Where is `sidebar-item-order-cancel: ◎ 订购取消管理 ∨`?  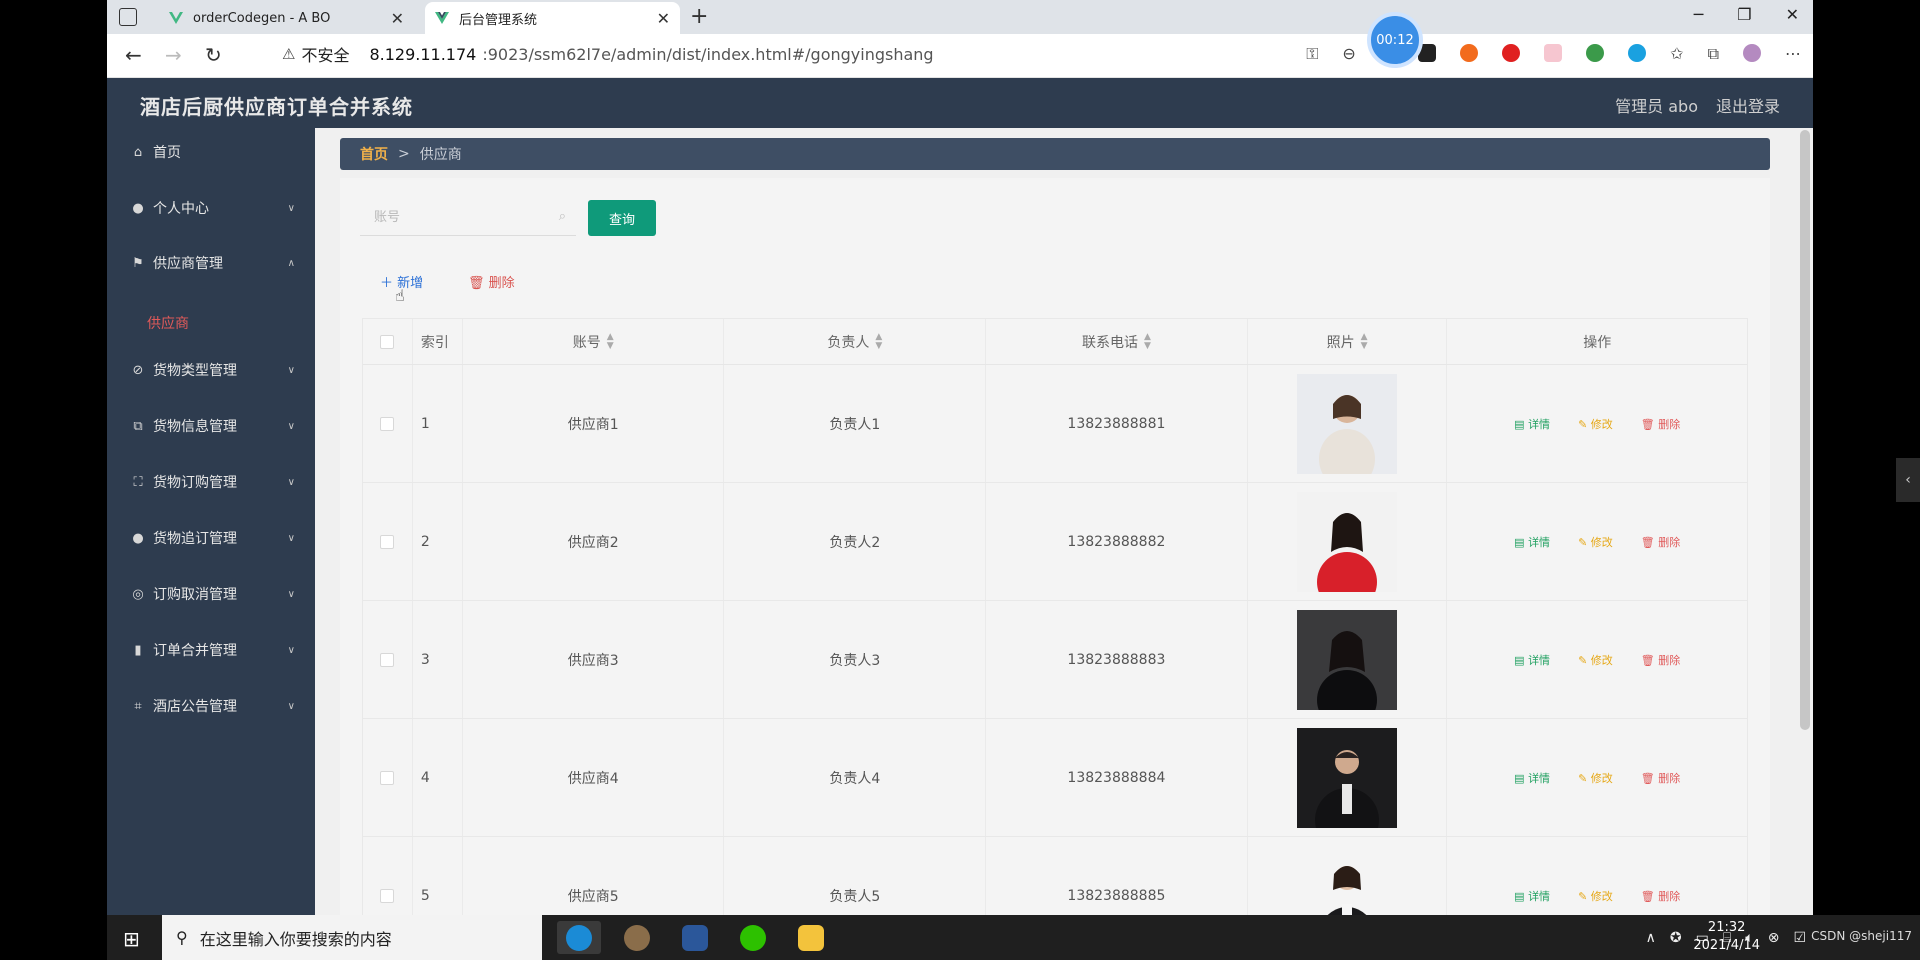
sidebar-item-order-cancel: ◎ 订购取消管理 ∨ is located at coordinates (211, 594).